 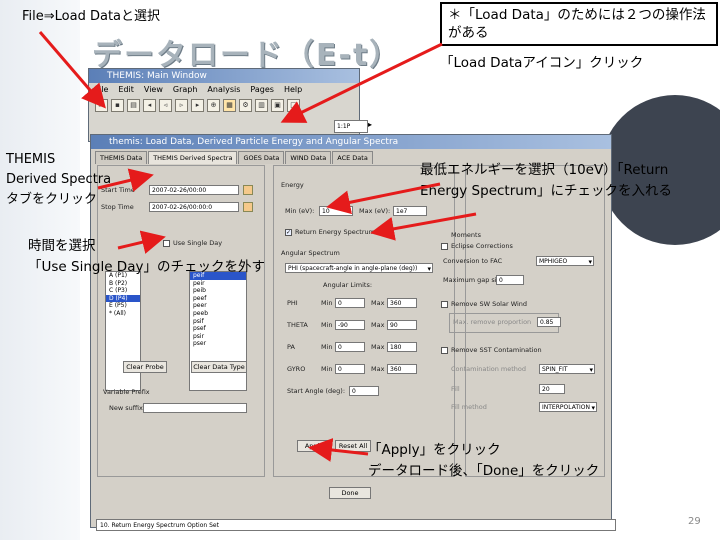 What do you see at coordinates (423, 226) in the screenshot?
I see `arrow-return-energy` at bounding box center [423, 226].